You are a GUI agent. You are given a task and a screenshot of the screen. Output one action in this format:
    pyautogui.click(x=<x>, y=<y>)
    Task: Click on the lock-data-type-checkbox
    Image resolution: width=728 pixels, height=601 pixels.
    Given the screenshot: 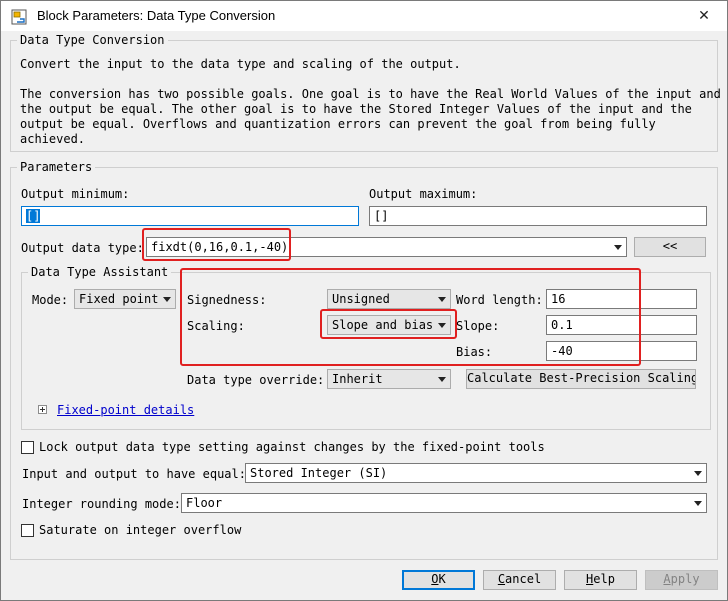 What is the action you would take?
    pyautogui.click(x=27, y=447)
    